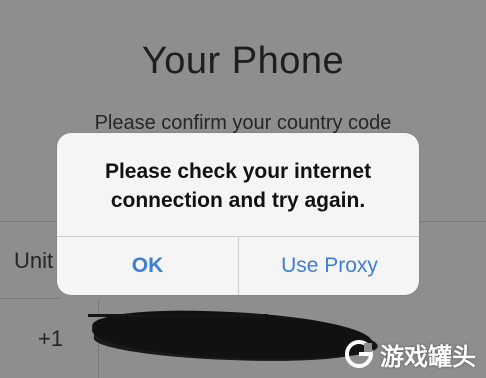  What do you see at coordinates (238, 200) in the screenshot?
I see `alert-message-line2: connection and try again.` at bounding box center [238, 200].